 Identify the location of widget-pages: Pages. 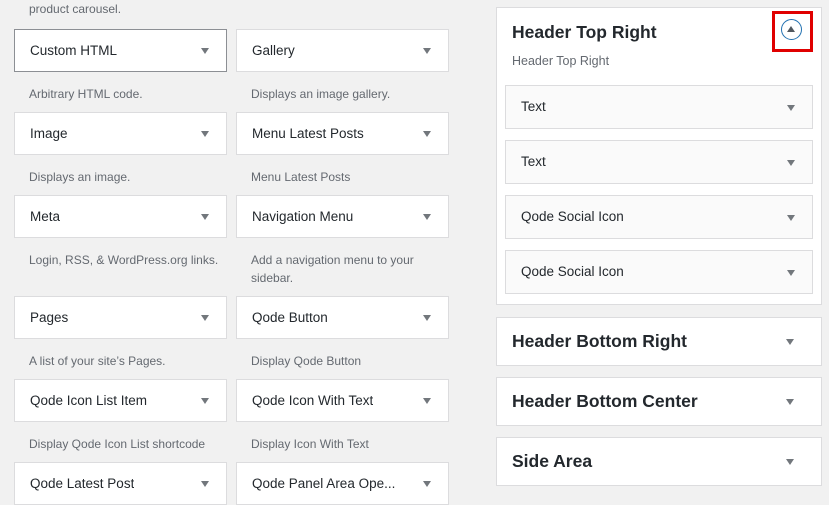
(120, 317).